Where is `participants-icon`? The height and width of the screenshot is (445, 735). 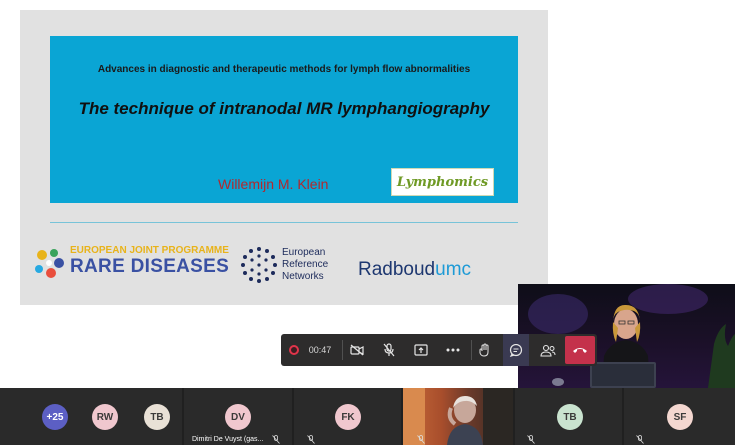
participants-icon is located at coordinates (548, 350).